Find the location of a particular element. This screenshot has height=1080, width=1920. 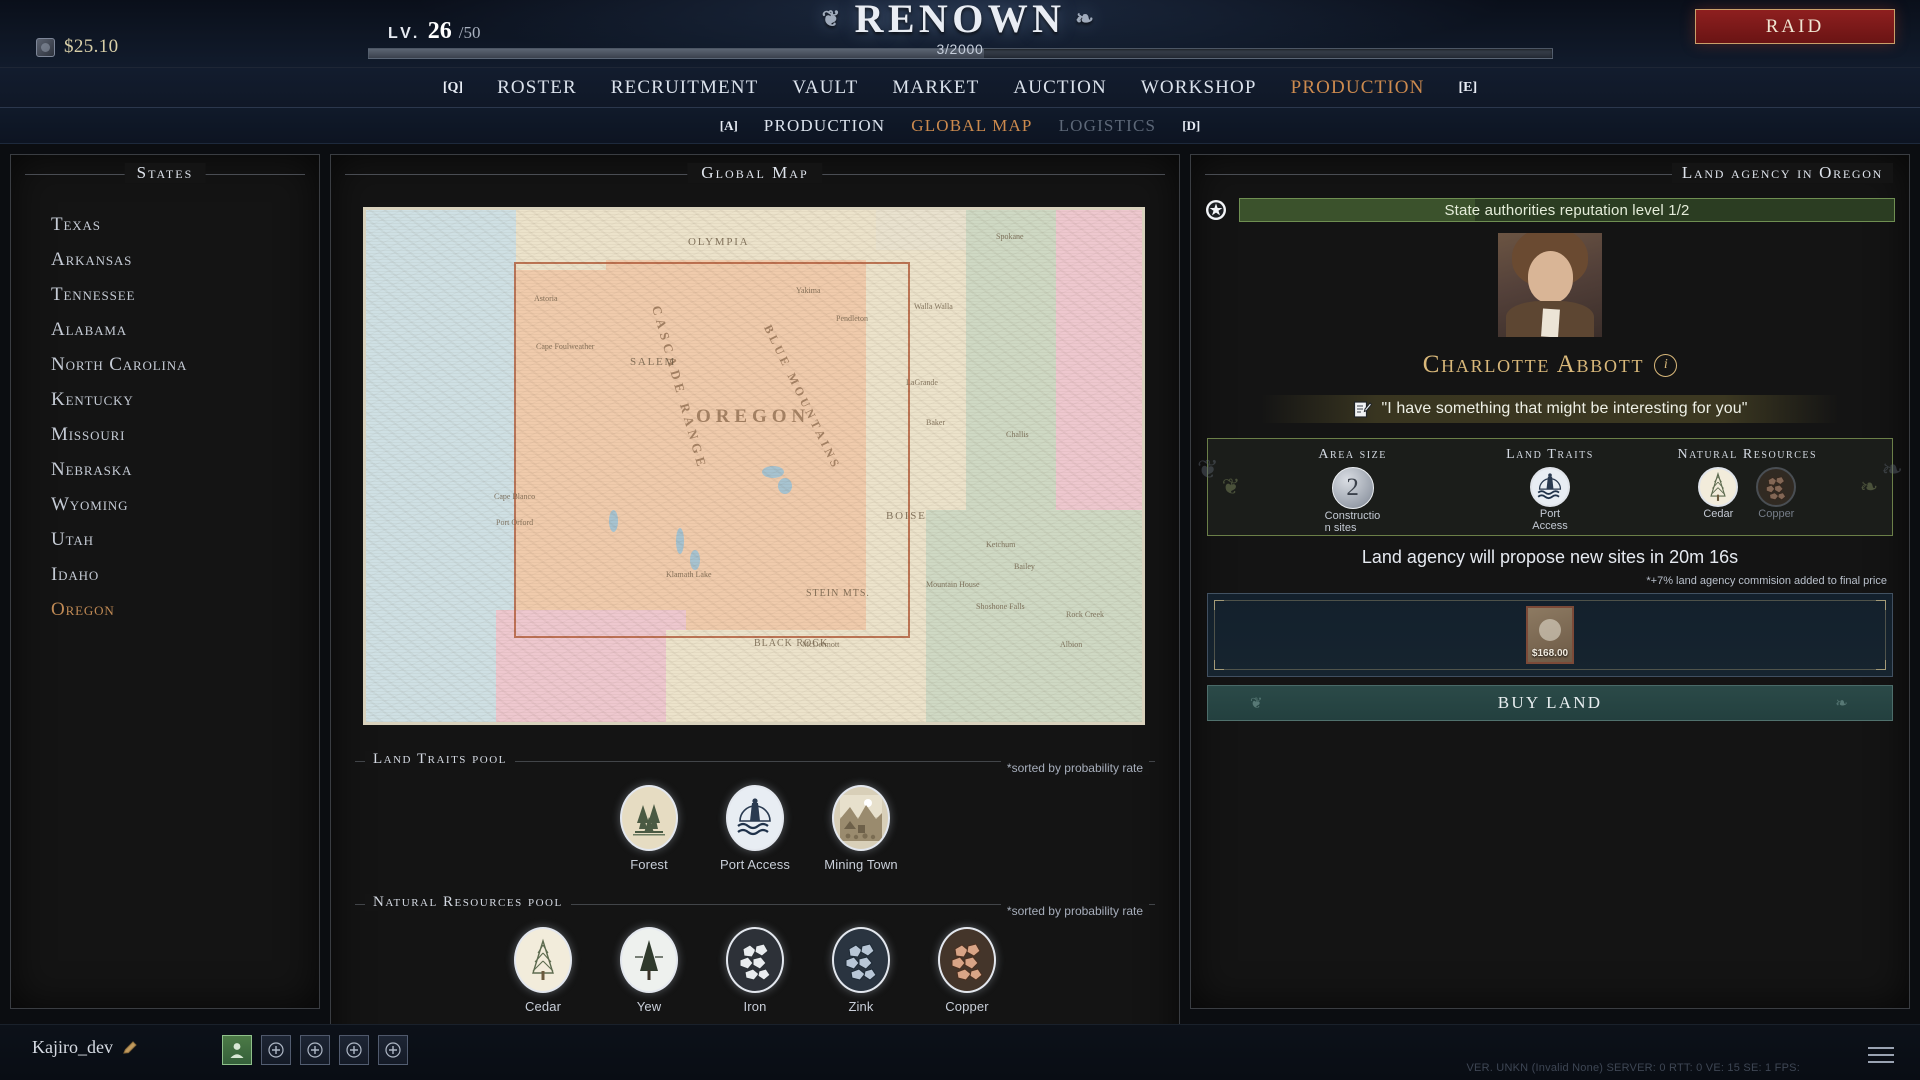

corner-tl-icon is located at coordinates (1219, 605).